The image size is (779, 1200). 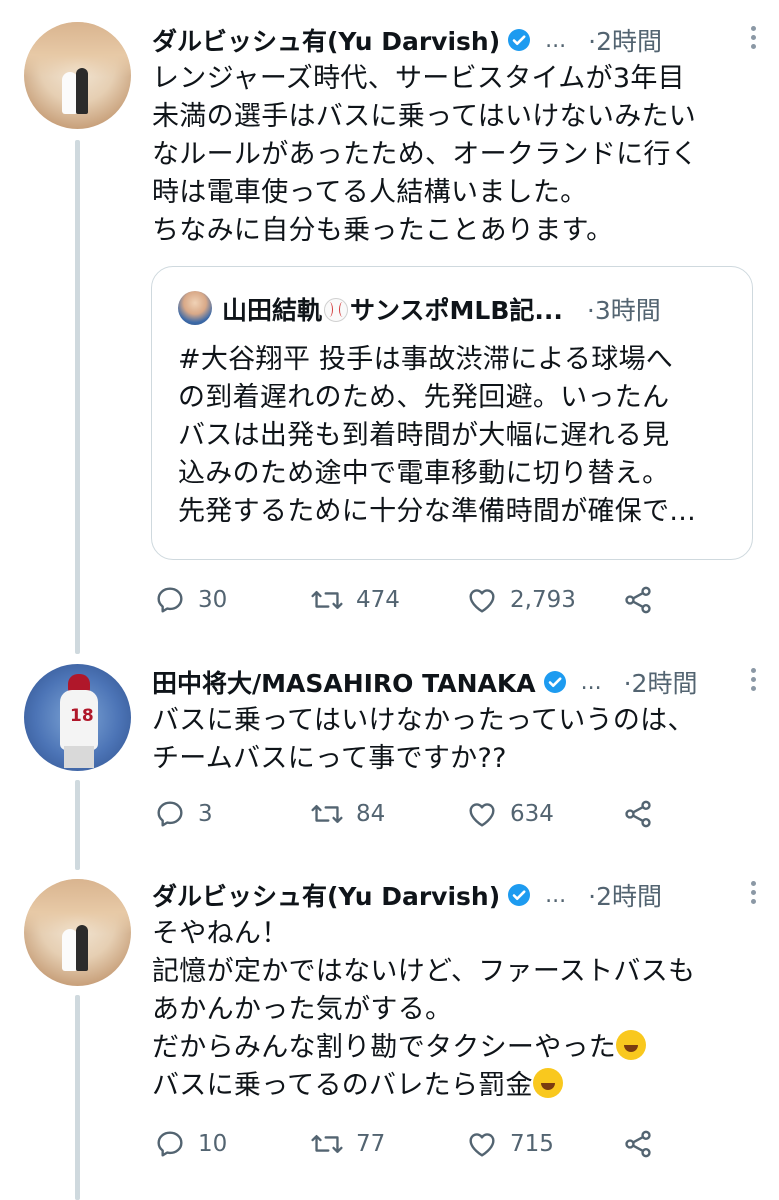 What do you see at coordinates (355, 600) in the screenshot?
I see `retweet-button: 474` at bounding box center [355, 600].